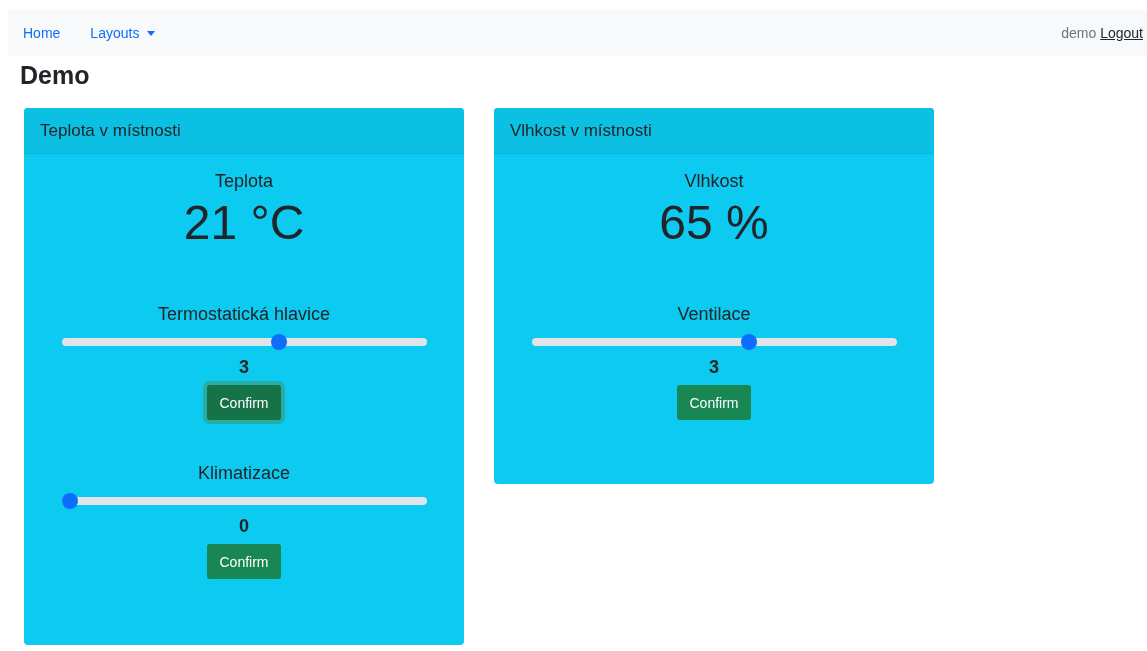 Image resolution: width=1147 pixels, height=651 pixels. I want to click on control-label: Termostatická hlavice, so click(244, 314).